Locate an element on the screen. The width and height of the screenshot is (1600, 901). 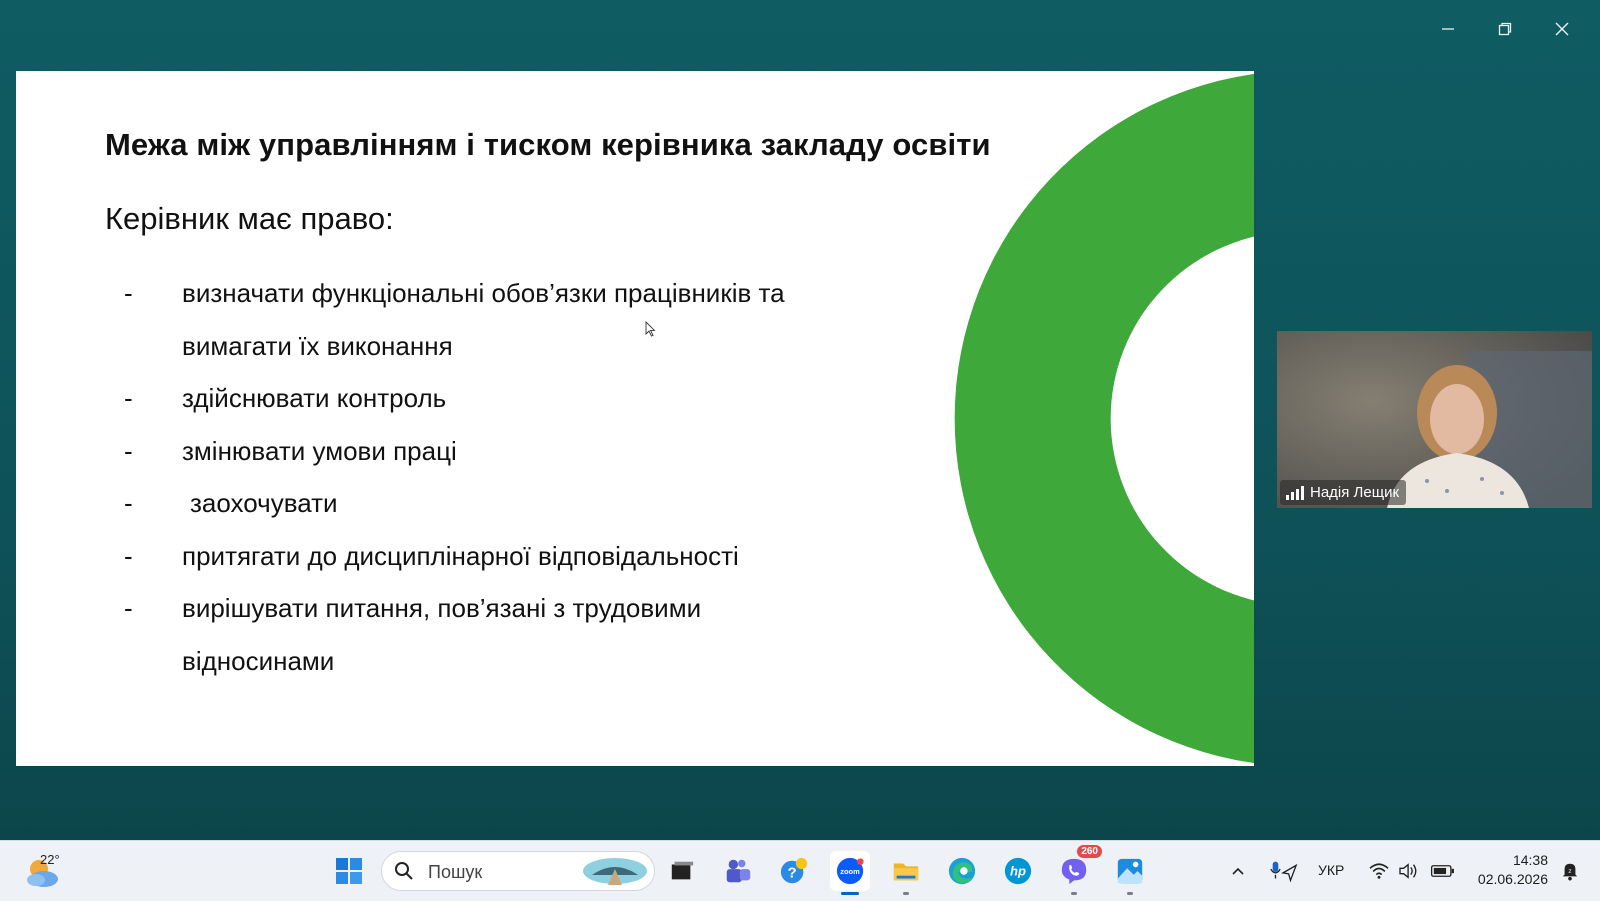
mouse-cursor-icon is located at coordinates (650, 329).